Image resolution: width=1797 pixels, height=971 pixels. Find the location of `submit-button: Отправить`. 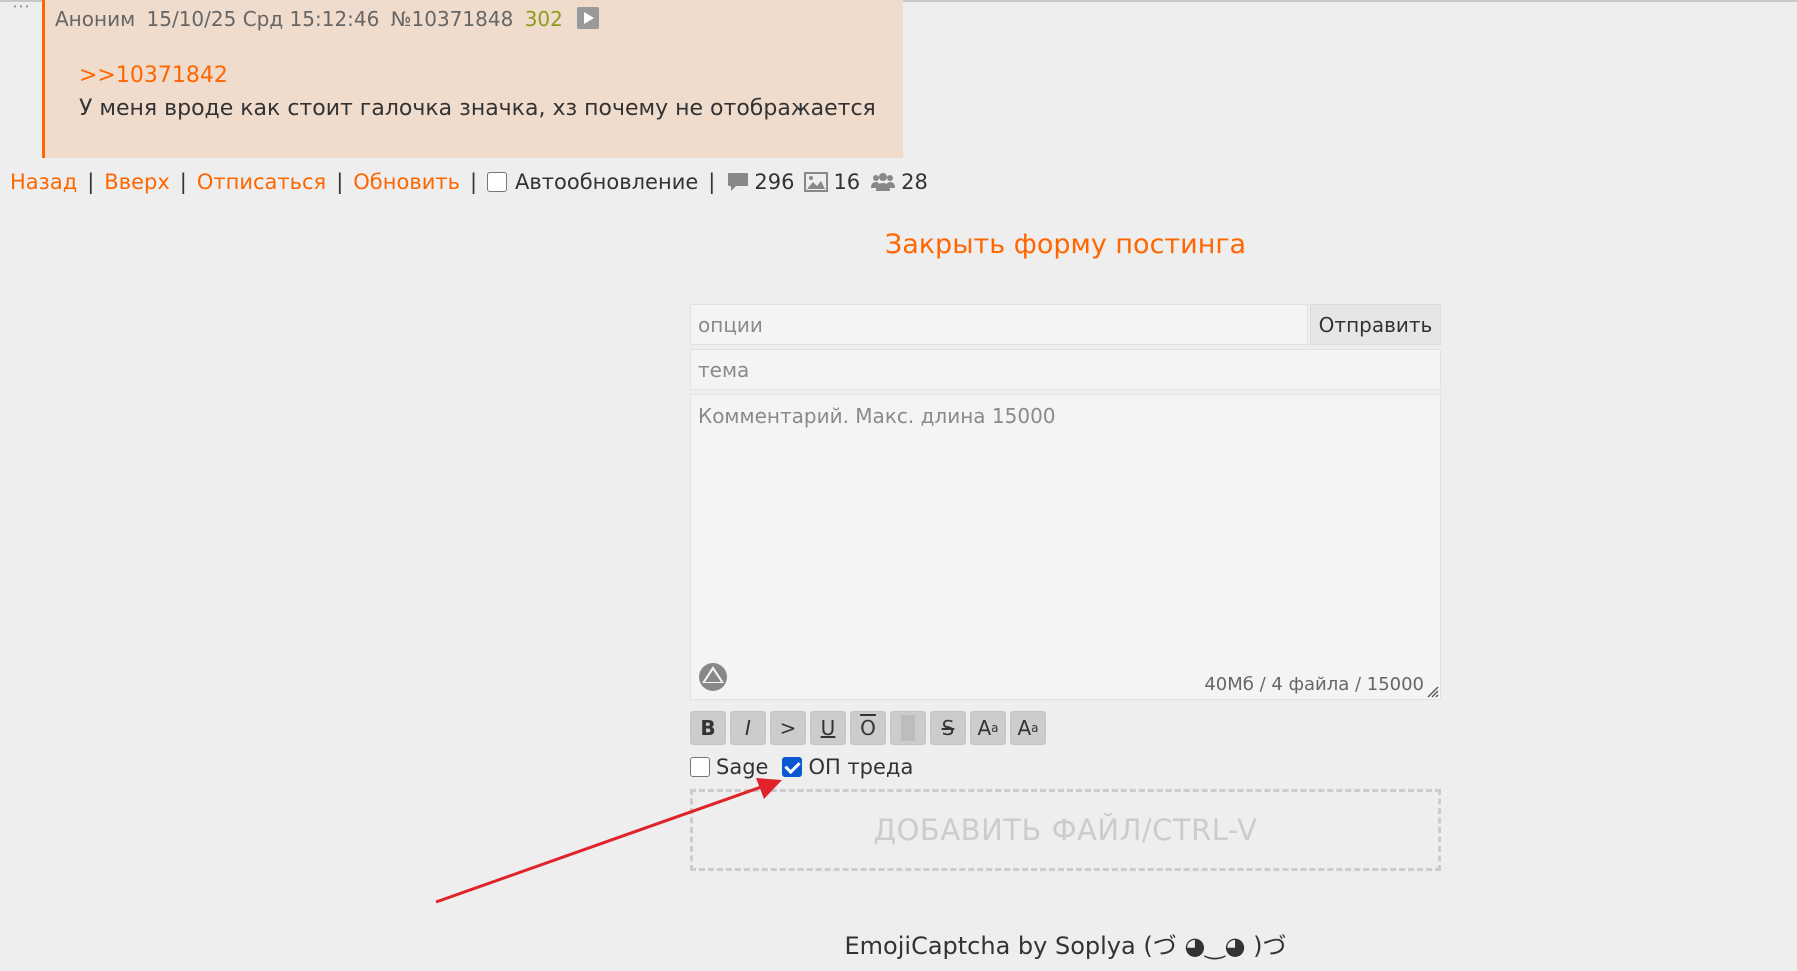

submit-button: Отправить is located at coordinates (1375, 324).